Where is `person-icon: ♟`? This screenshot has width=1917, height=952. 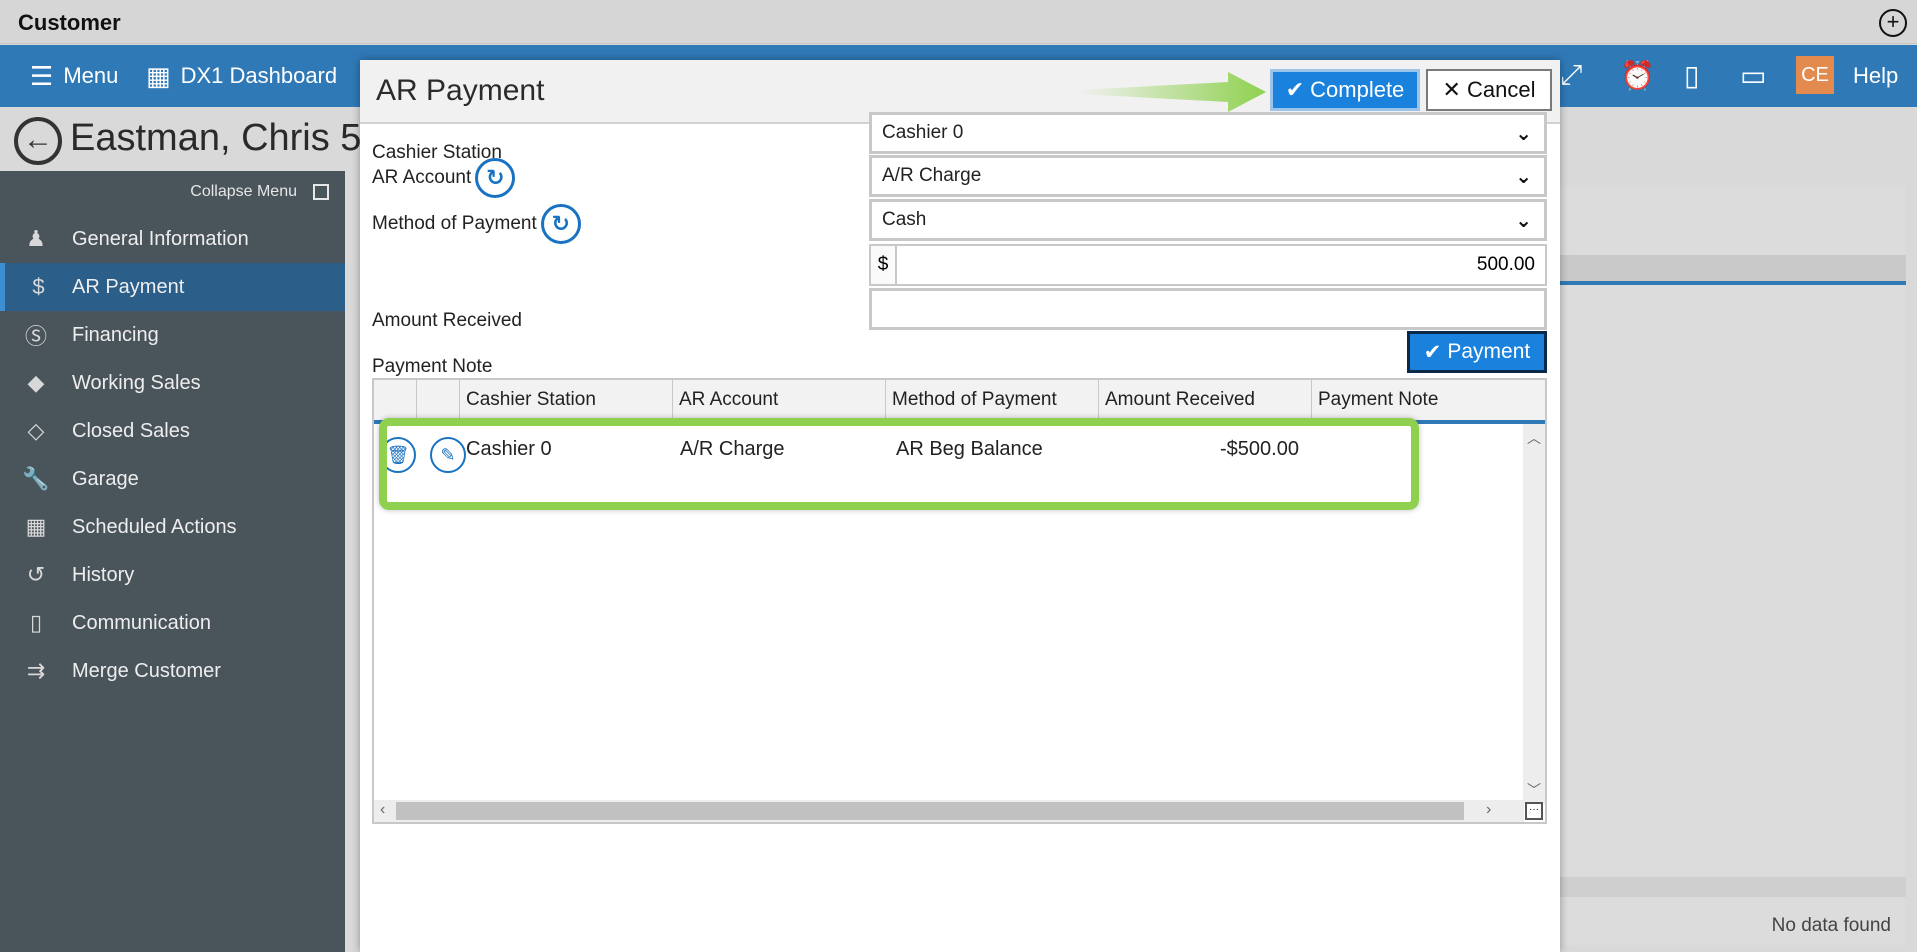 person-icon: ♟ is located at coordinates (36, 238).